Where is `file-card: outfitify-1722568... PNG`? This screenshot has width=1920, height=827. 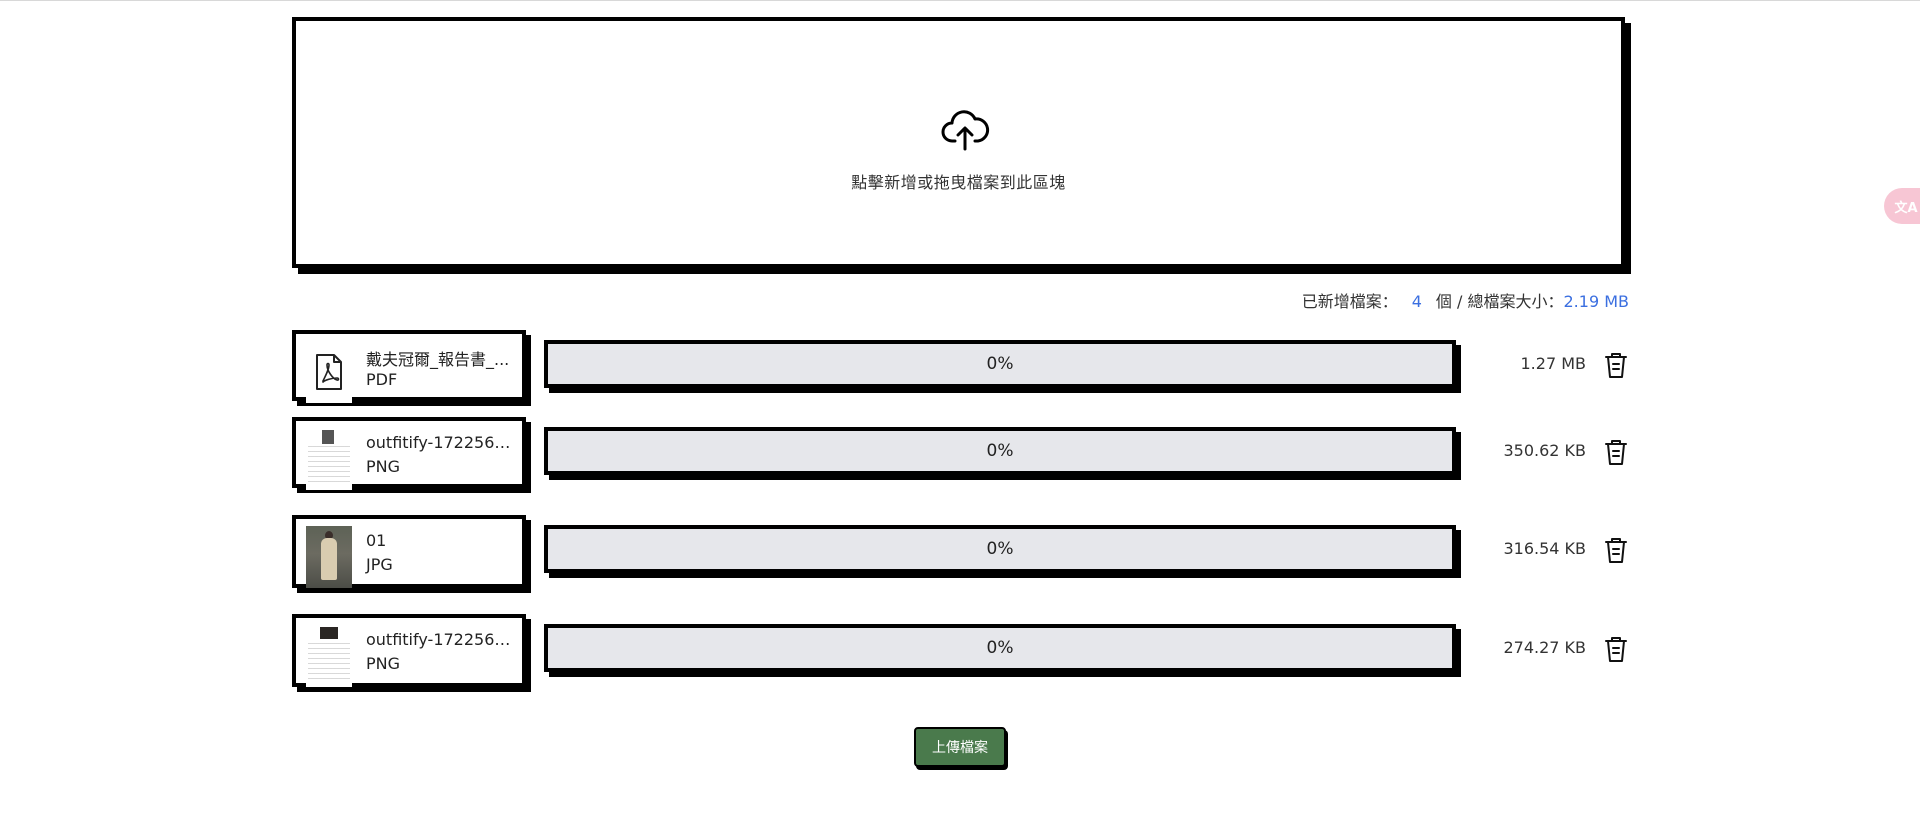 file-card: outfitify-1722568... PNG is located at coordinates (409, 453).